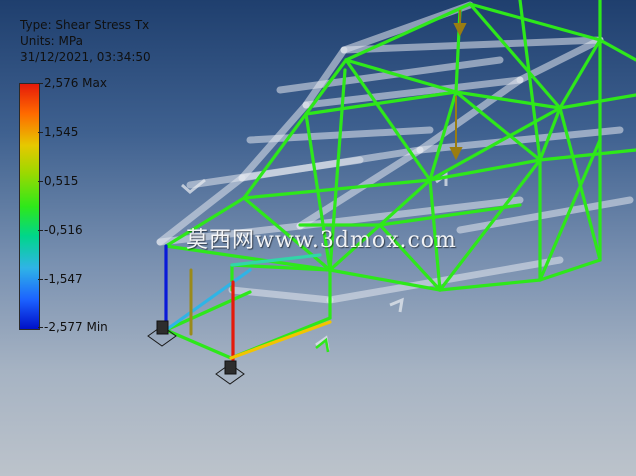  Describe the element at coordinates (208, 300) in the screenshot. I see `member-cyan` at that location.